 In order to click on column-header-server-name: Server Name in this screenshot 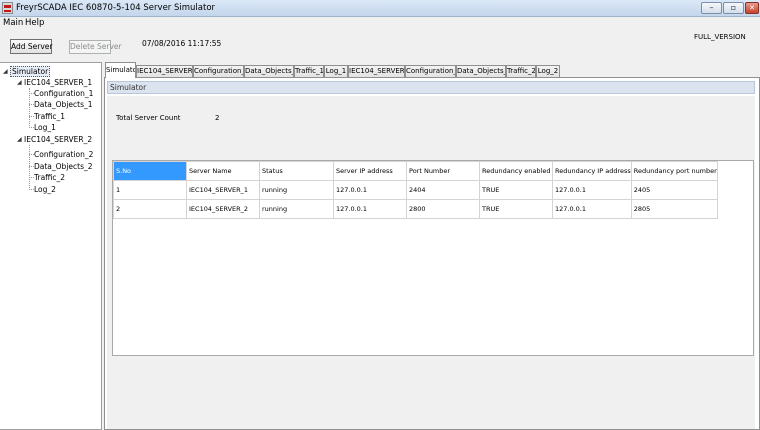, I will do `click(223, 171)`.